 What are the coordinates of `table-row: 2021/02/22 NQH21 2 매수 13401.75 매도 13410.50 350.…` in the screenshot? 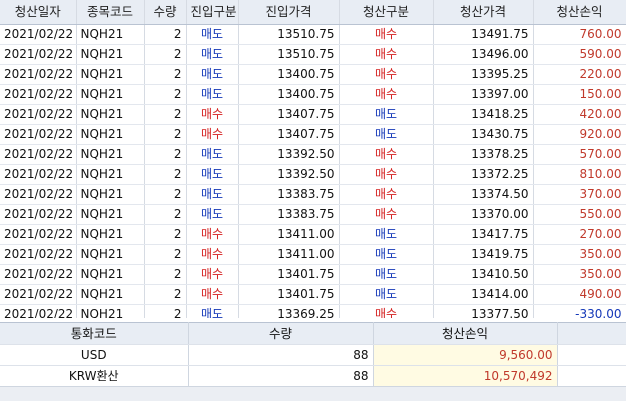 It's located at (313, 274).